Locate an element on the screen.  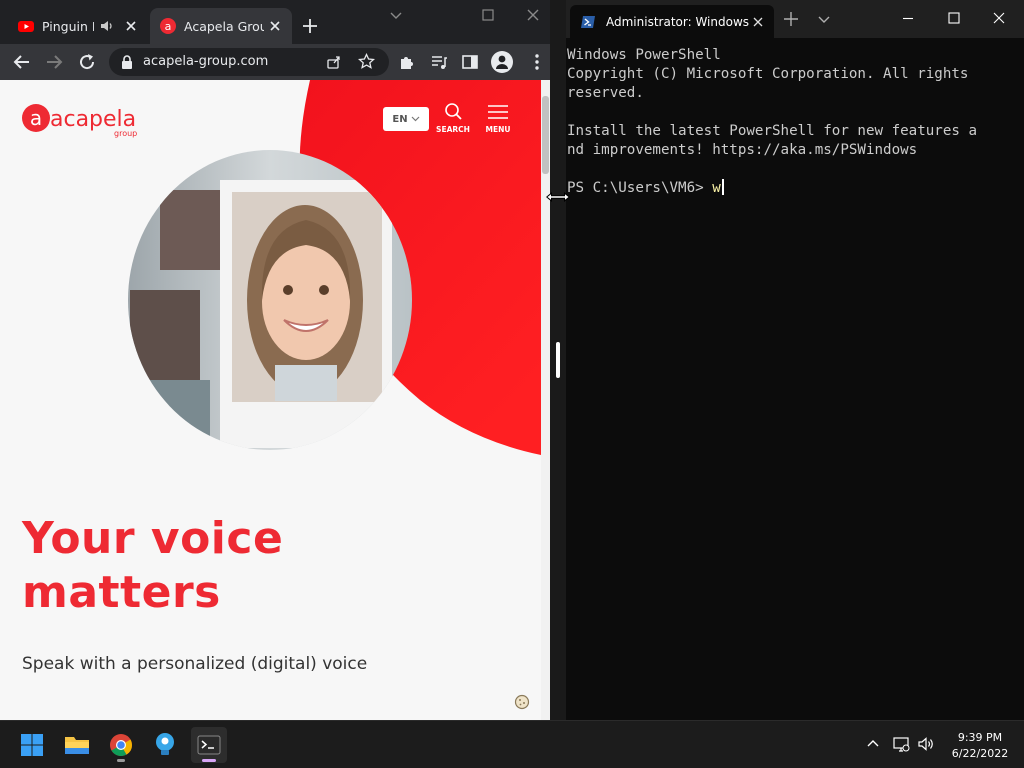
chrome-taskbar-button is located at coordinates (121, 745).